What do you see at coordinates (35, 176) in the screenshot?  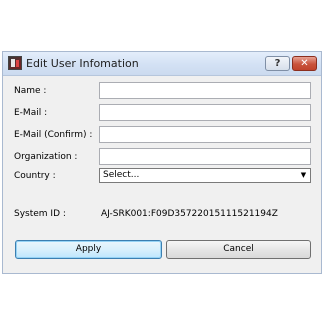 I see `country-label: Country :` at bounding box center [35, 176].